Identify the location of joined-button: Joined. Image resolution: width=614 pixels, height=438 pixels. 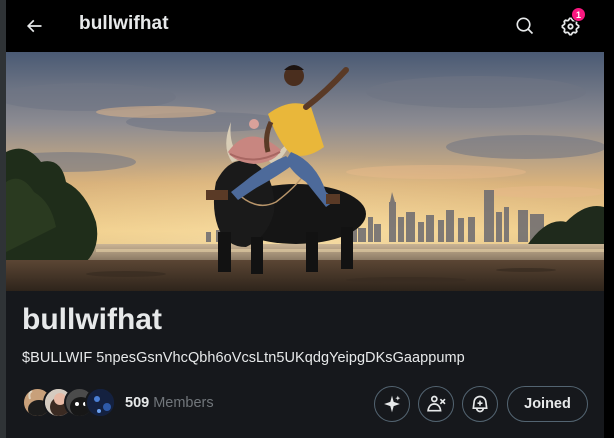
(547, 404).